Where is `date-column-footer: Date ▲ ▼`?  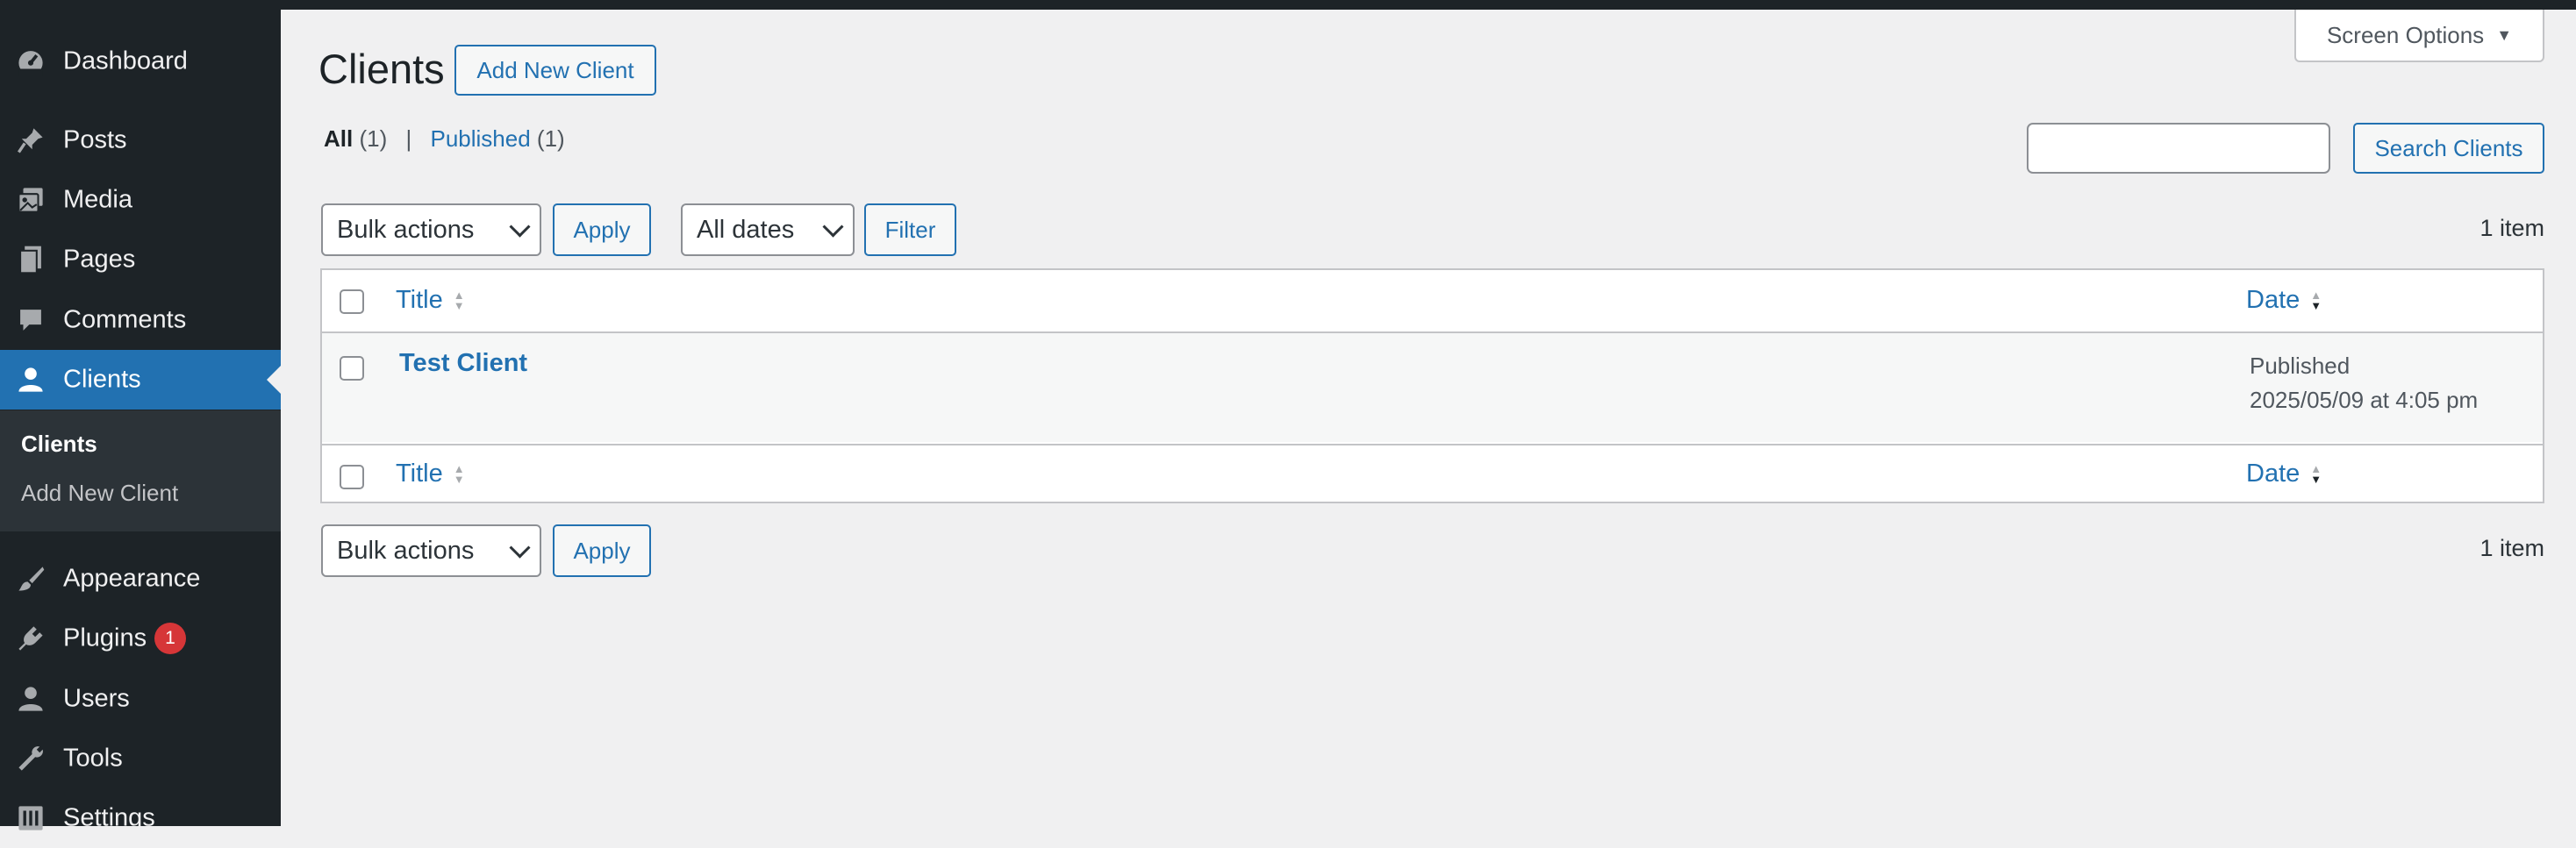 date-column-footer: Date ▲ ▼ is located at coordinates (2284, 474).